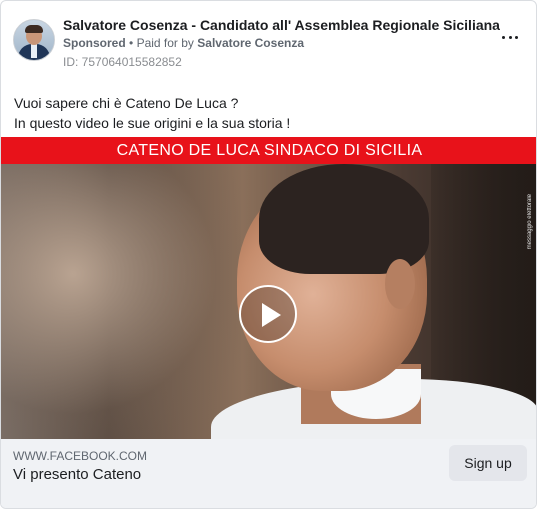  Describe the element at coordinates (488, 463) in the screenshot. I see `sign-up-button: Sign up` at that location.